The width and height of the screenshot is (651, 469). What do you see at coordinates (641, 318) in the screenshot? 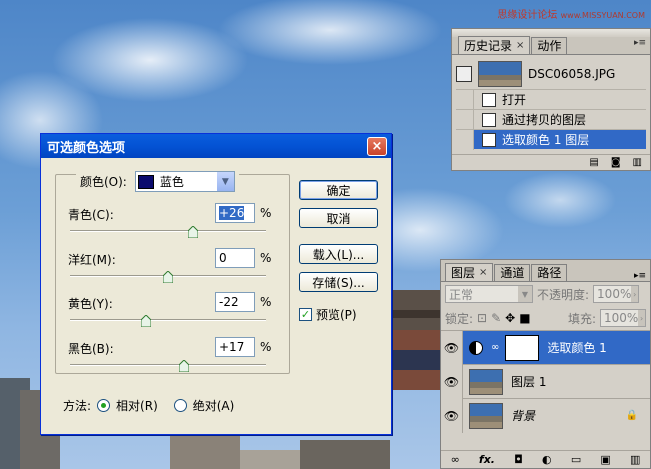
I see `chevron-right-icon: ›` at bounding box center [641, 318].